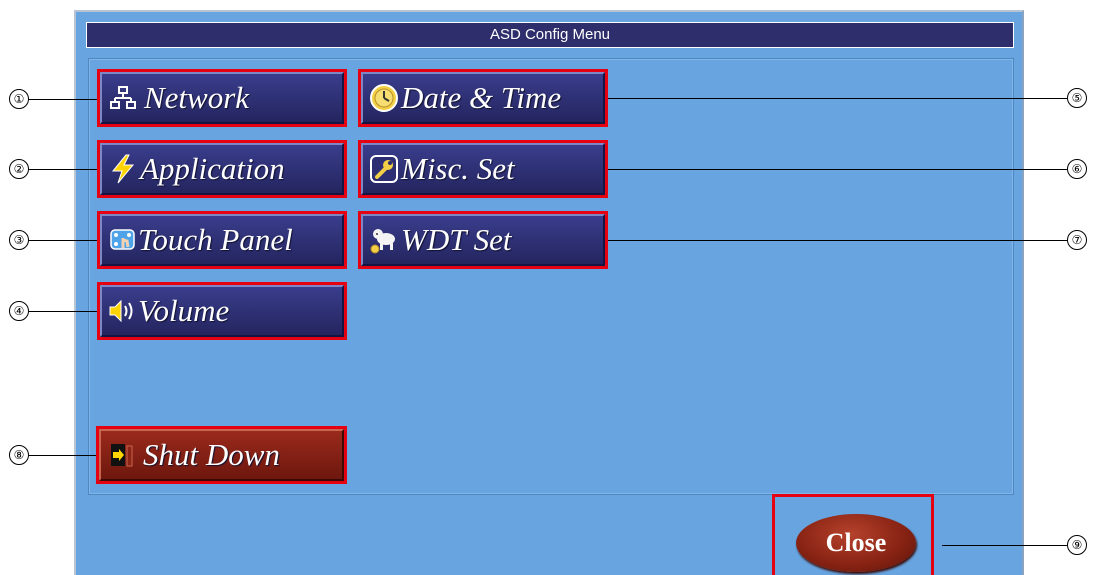 The width and height of the screenshot is (1097, 575). I want to click on callout-2: ②, so click(19, 169).